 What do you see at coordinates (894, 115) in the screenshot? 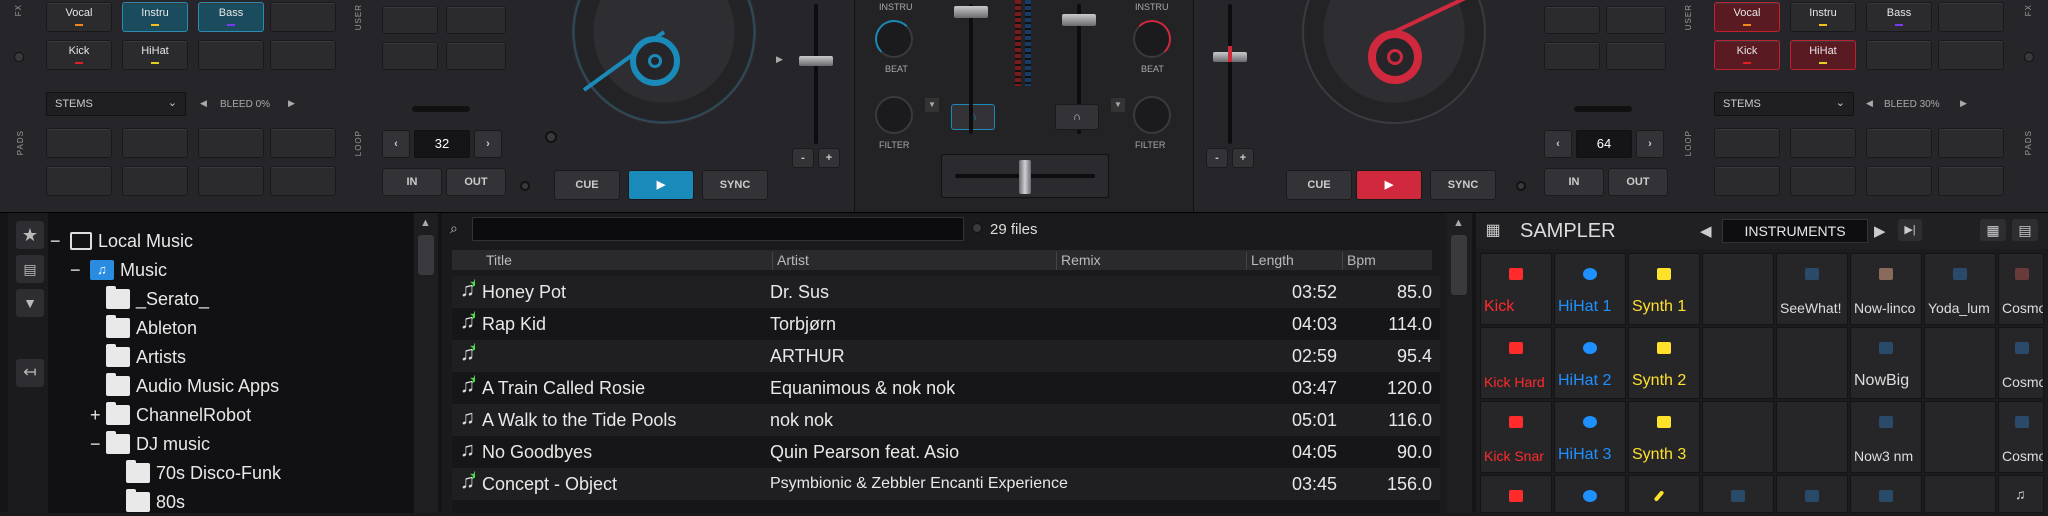
I see `left-filter-knob` at bounding box center [894, 115].